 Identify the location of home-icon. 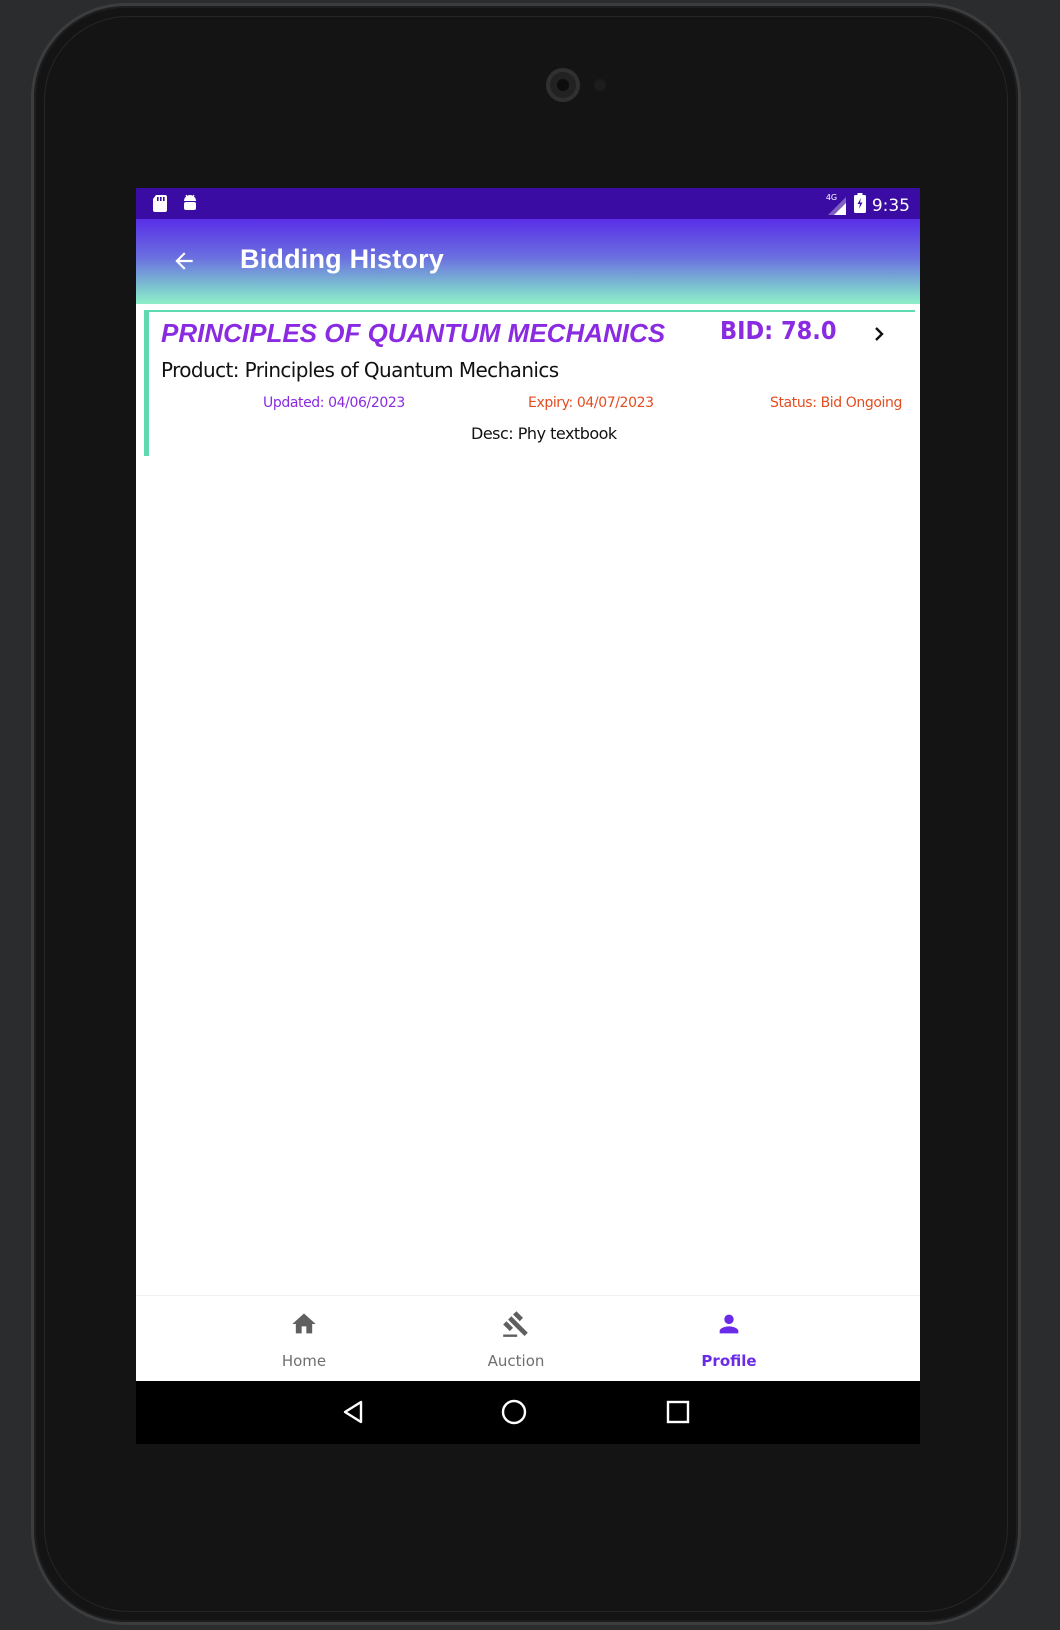
(304, 1323).